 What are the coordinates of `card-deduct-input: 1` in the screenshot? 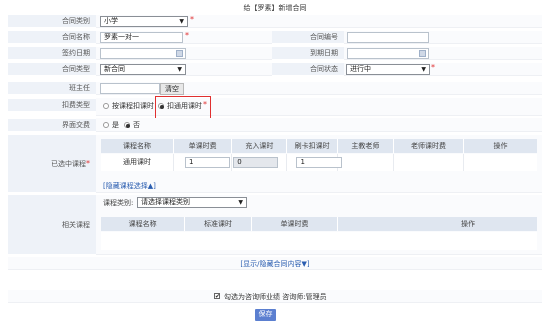 It's located at (319, 162).